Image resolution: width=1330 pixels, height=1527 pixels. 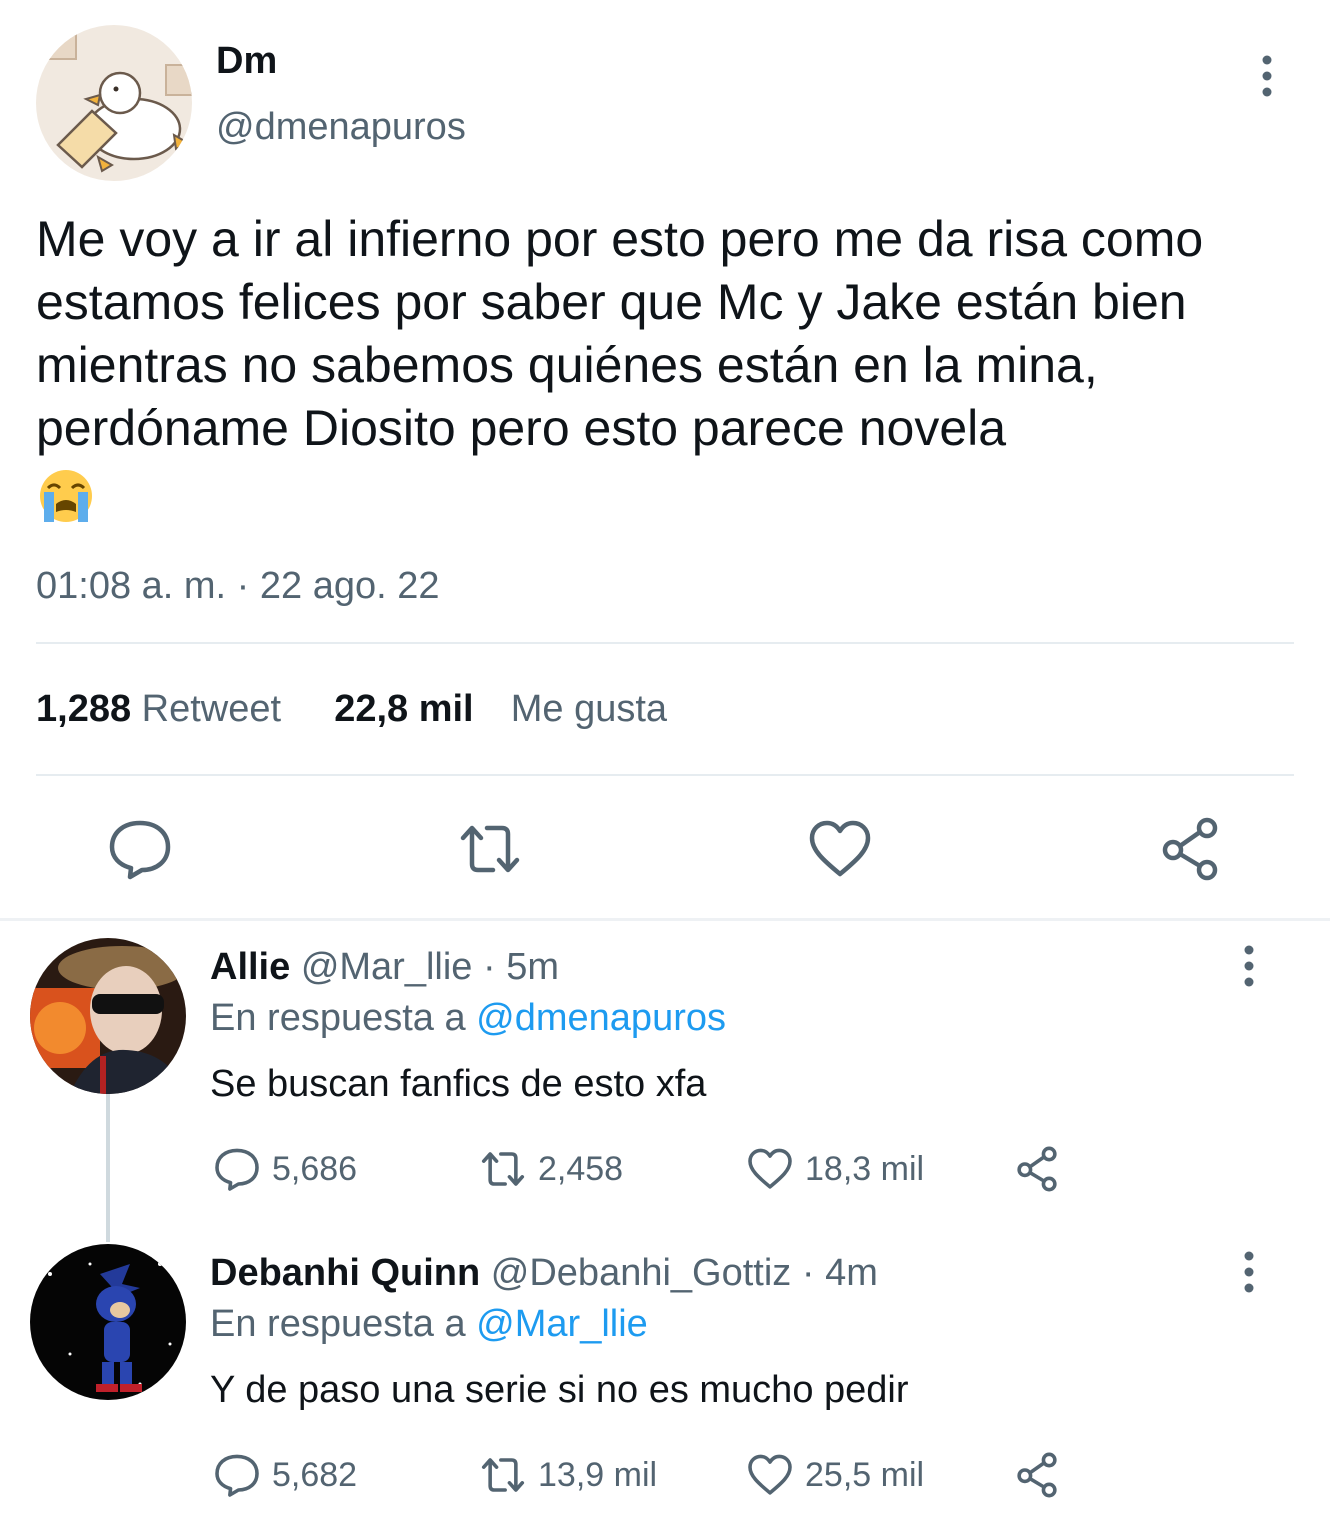 What do you see at coordinates (684, 1273) in the screenshot?
I see `reply-author-meta: @Debanhi_Gottiz · 4m` at bounding box center [684, 1273].